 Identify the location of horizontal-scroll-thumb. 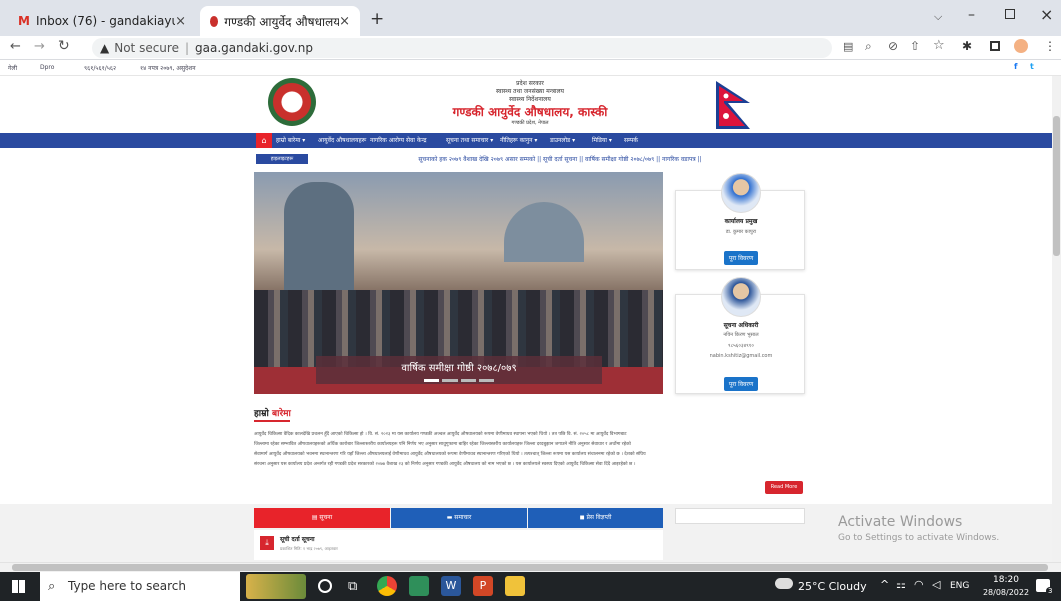
(530, 567).